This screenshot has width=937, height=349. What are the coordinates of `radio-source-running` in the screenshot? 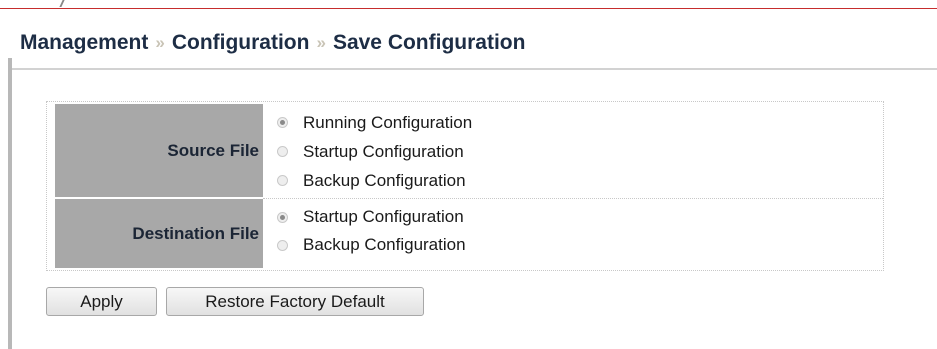 It's located at (282, 122).